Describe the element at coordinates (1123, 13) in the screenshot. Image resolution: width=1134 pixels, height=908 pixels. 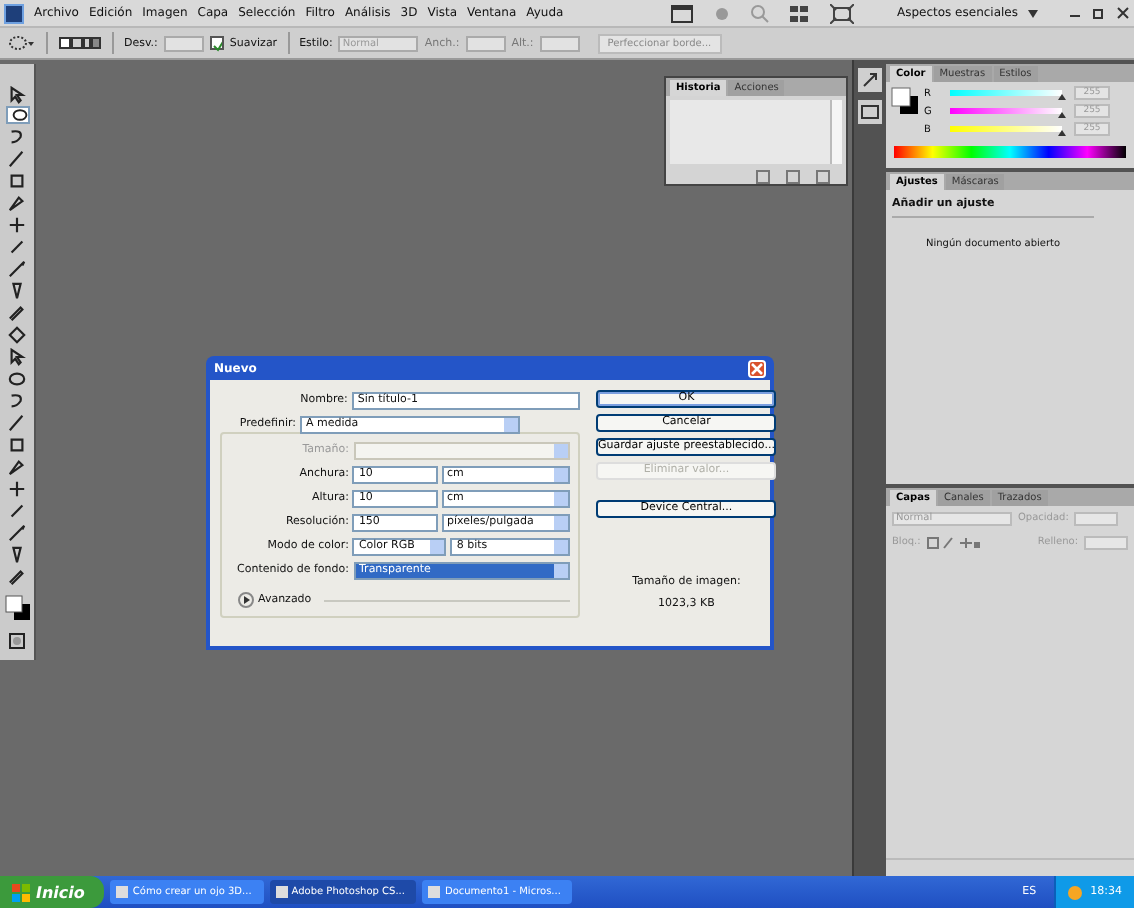
I see `close-icon` at that location.